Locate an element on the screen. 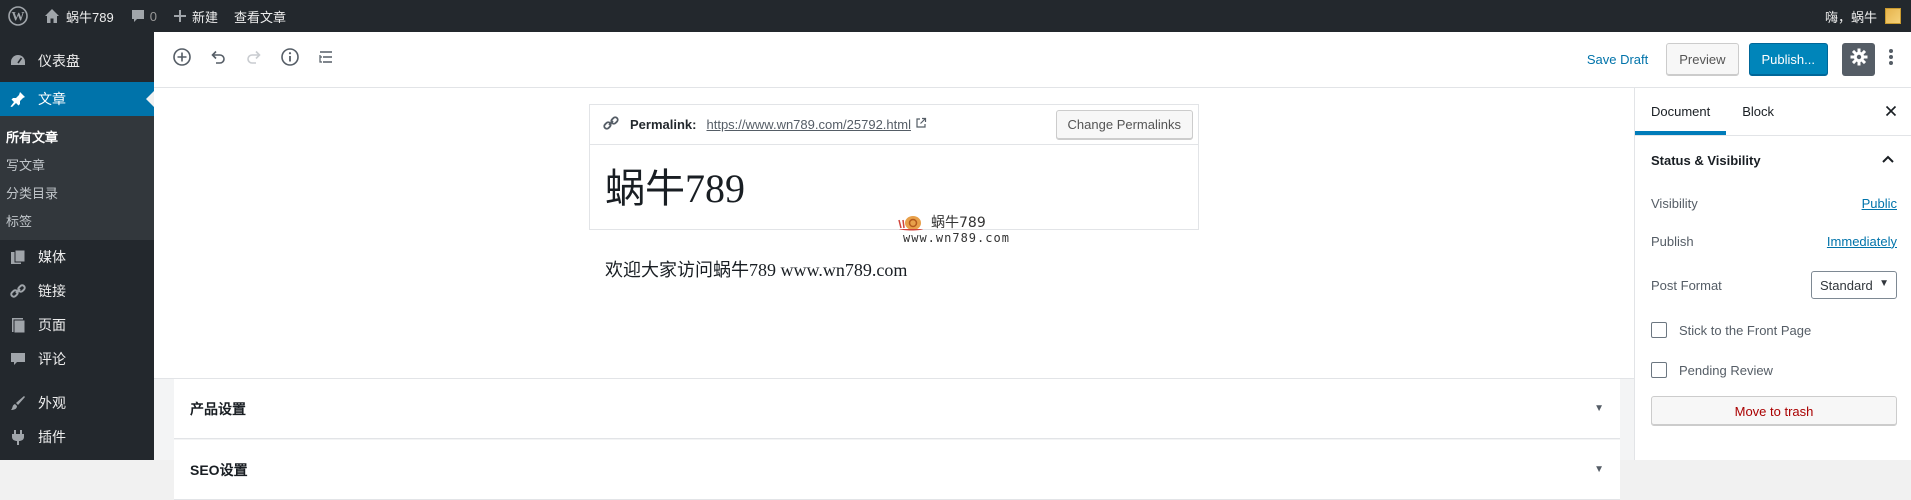  external-link-icon is located at coordinates (921, 124).